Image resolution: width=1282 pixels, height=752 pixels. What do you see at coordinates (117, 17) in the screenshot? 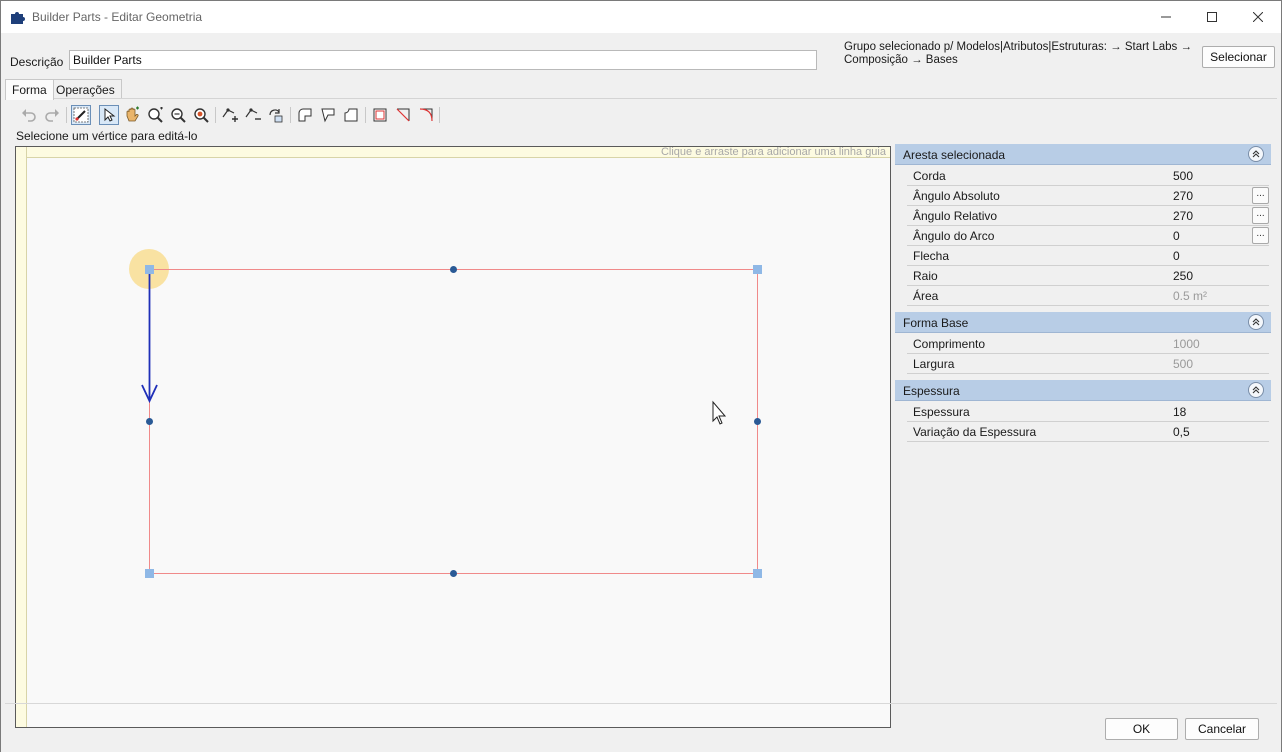
I see `window-title: Builder Parts - Editar Geometria` at bounding box center [117, 17].